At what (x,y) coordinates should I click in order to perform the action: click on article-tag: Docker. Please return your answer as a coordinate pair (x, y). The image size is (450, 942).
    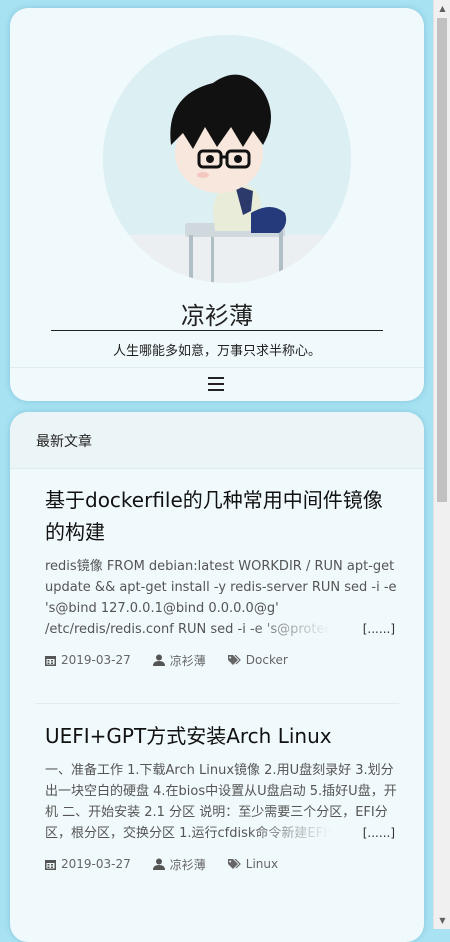
    Looking at the image, I should click on (257, 660).